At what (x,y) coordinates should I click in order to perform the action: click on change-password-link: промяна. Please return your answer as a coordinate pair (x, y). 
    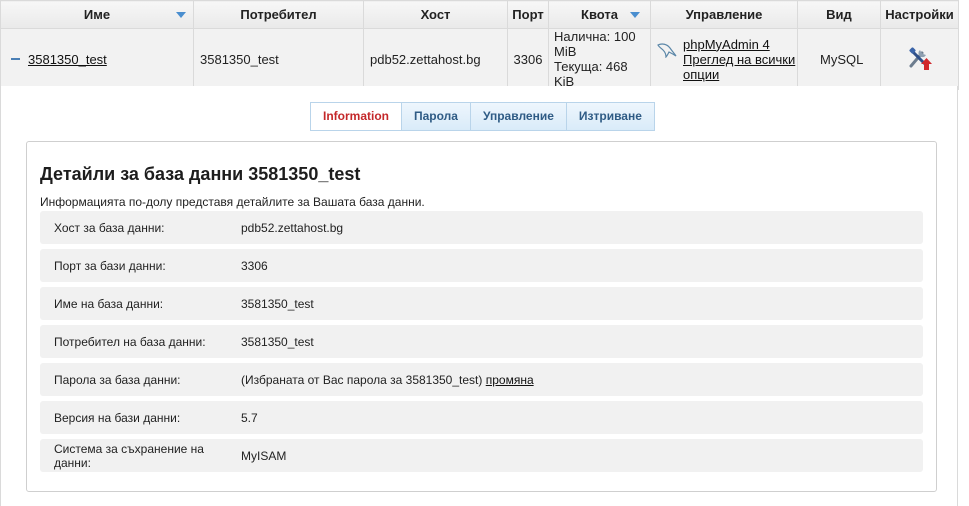
    Looking at the image, I should click on (510, 380).